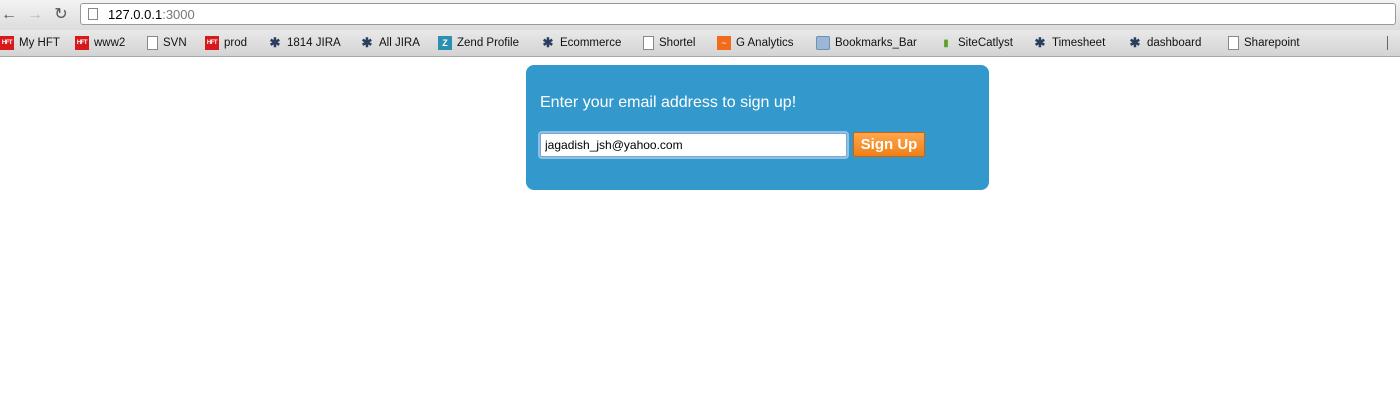 This screenshot has height=418, width=1400. I want to click on analytics-icon: ~, so click(724, 43).